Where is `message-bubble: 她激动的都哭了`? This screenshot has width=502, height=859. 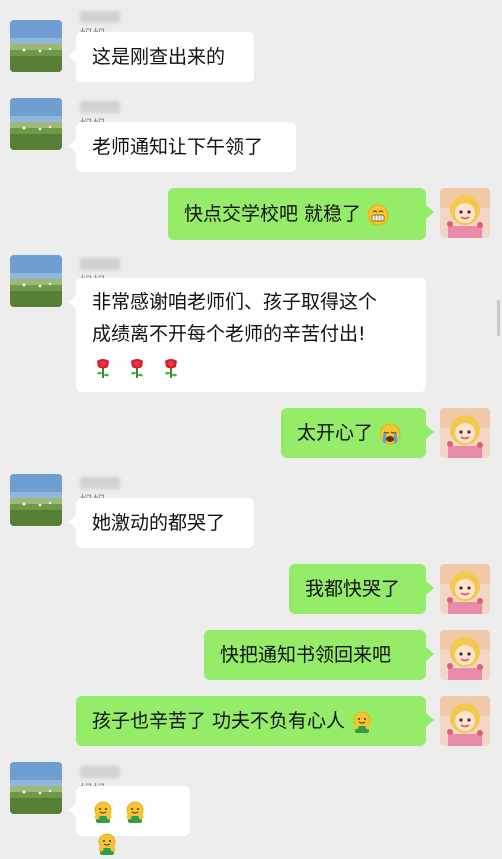 message-bubble: 她激动的都哭了 is located at coordinates (161, 523).